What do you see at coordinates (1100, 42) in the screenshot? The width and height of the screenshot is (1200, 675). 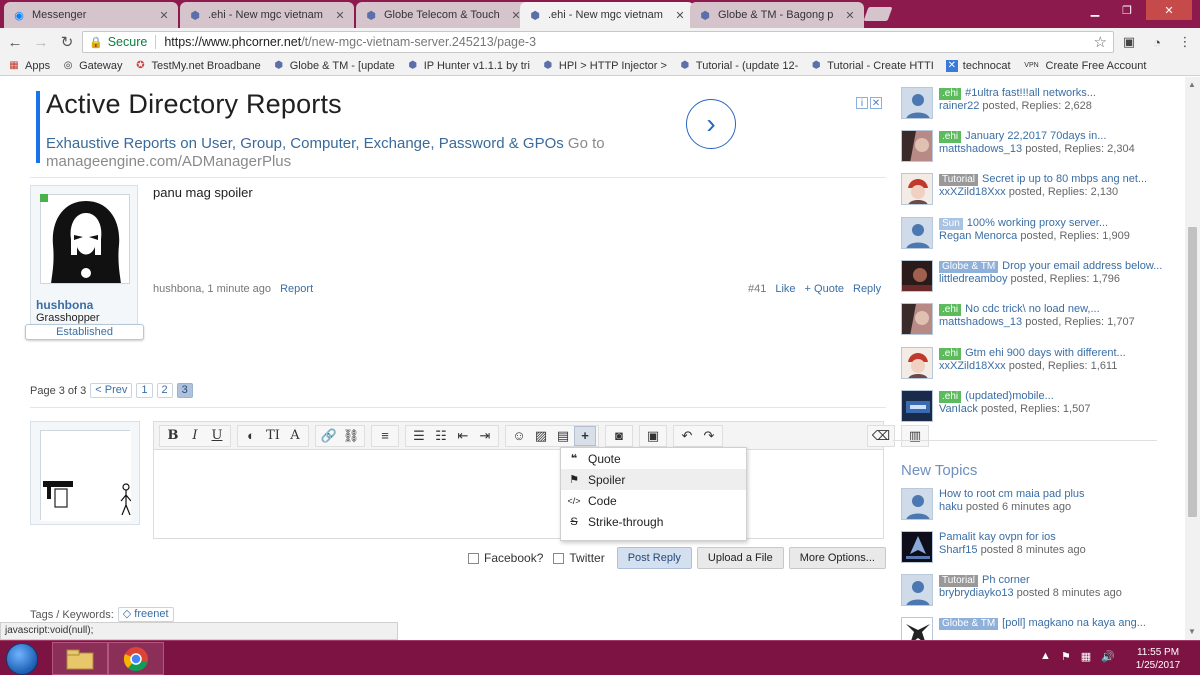 I see `bookmark-star-icon: ☆` at bounding box center [1100, 42].